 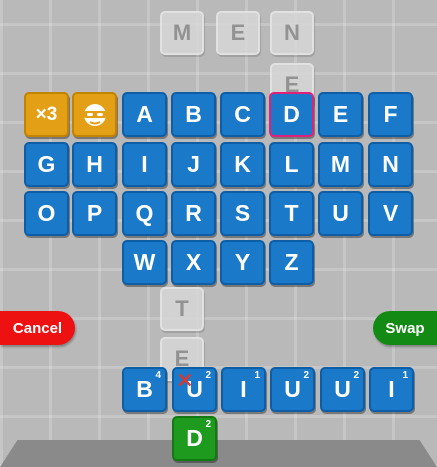 I want to click on tile-letter: B, so click(x=144, y=389).